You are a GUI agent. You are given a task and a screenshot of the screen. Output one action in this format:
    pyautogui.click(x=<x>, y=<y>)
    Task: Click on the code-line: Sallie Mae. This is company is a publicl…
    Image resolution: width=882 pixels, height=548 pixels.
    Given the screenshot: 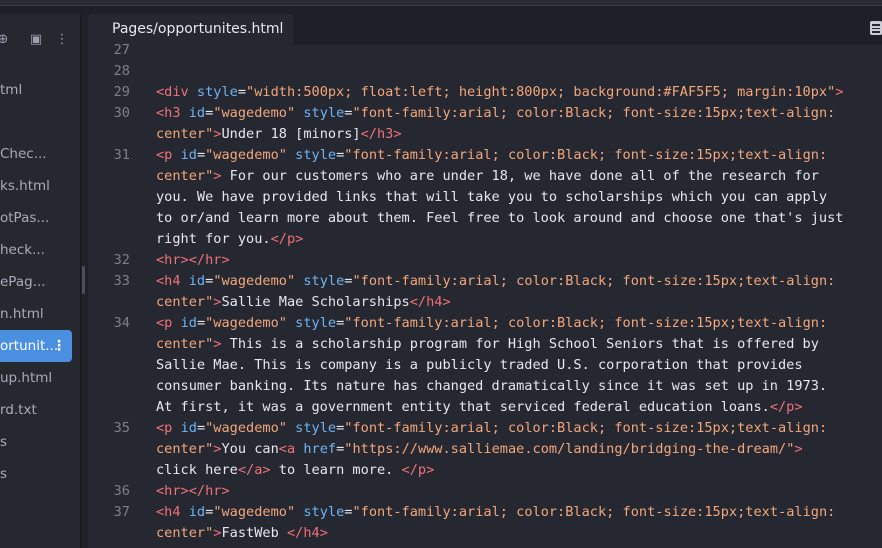 What is the action you would take?
    pyautogui.click(x=485, y=365)
    